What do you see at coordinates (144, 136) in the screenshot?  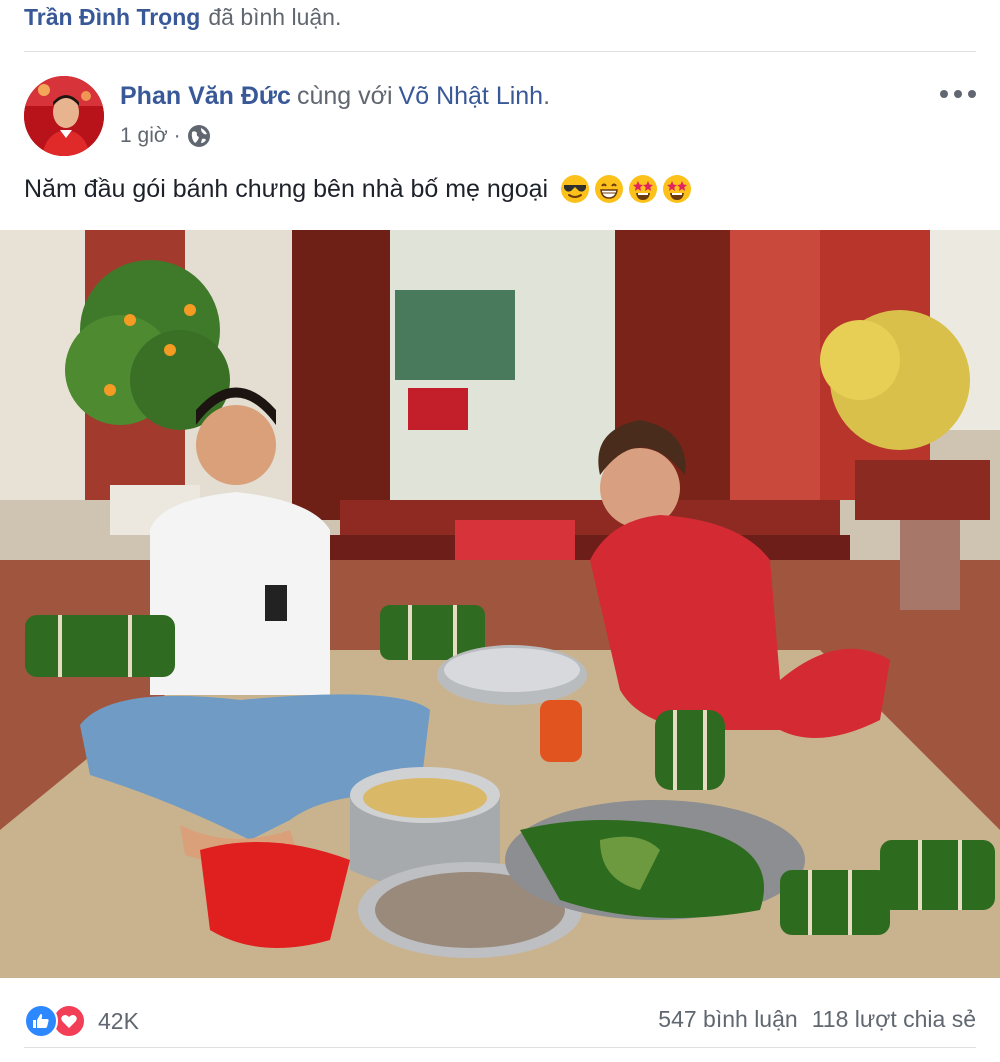 I see `post-timestamp: 1 giờ` at bounding box center [144, 136].